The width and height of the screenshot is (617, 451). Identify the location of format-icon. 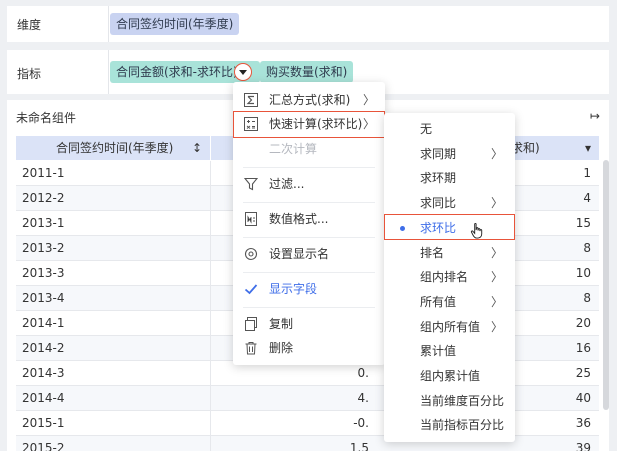
(251, 219).